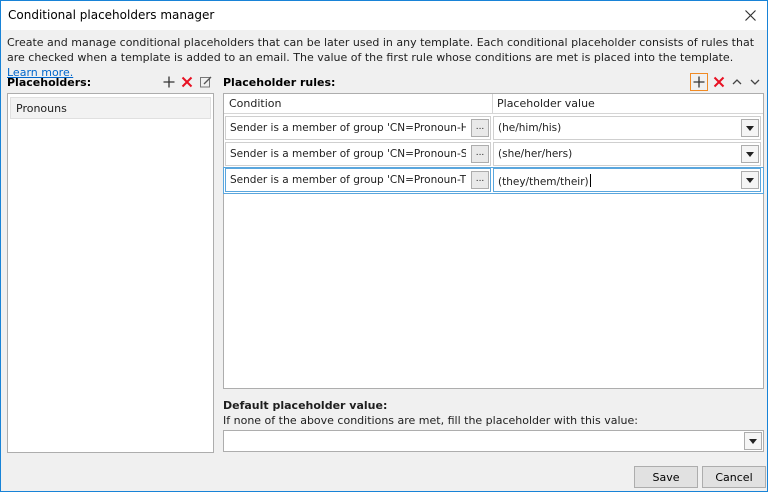 This screenshot has width=768, height=492. I want to click on edit-icon, so click(206, 82).